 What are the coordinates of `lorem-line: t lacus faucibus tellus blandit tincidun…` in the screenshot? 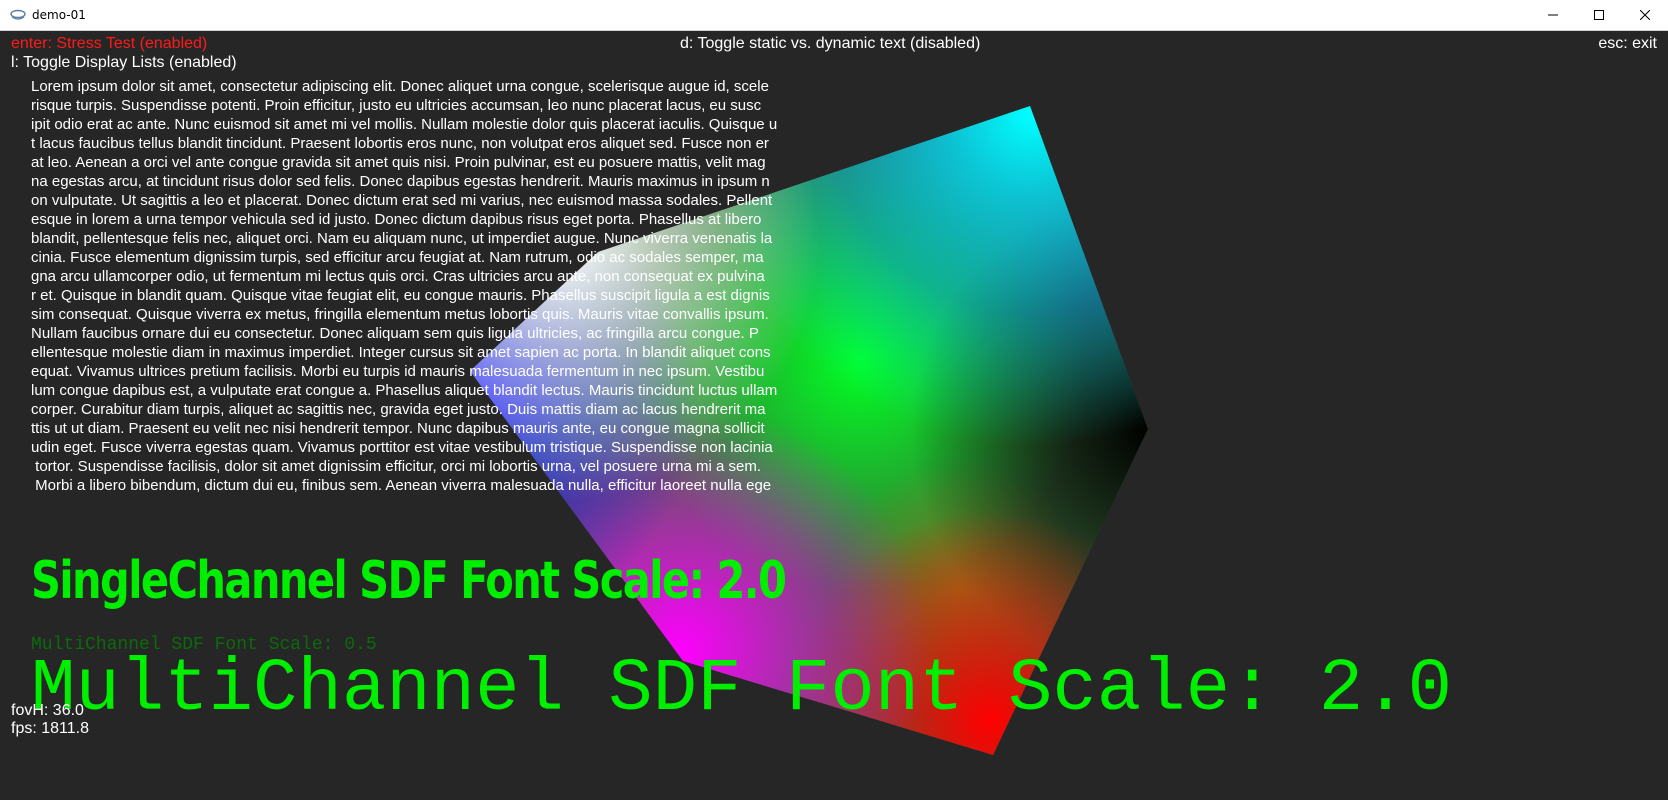 It's located at (400, 143).